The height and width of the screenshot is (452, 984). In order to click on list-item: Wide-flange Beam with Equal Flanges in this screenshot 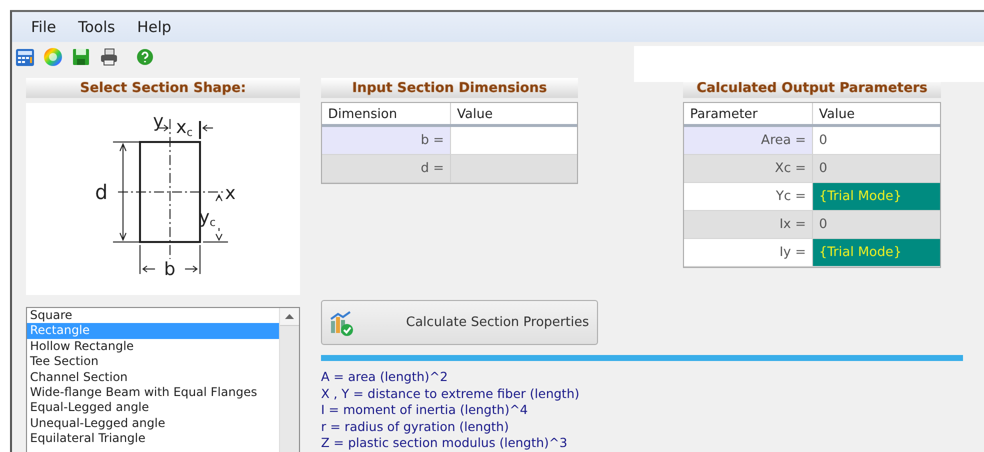, I will do `click(153, 392)`.